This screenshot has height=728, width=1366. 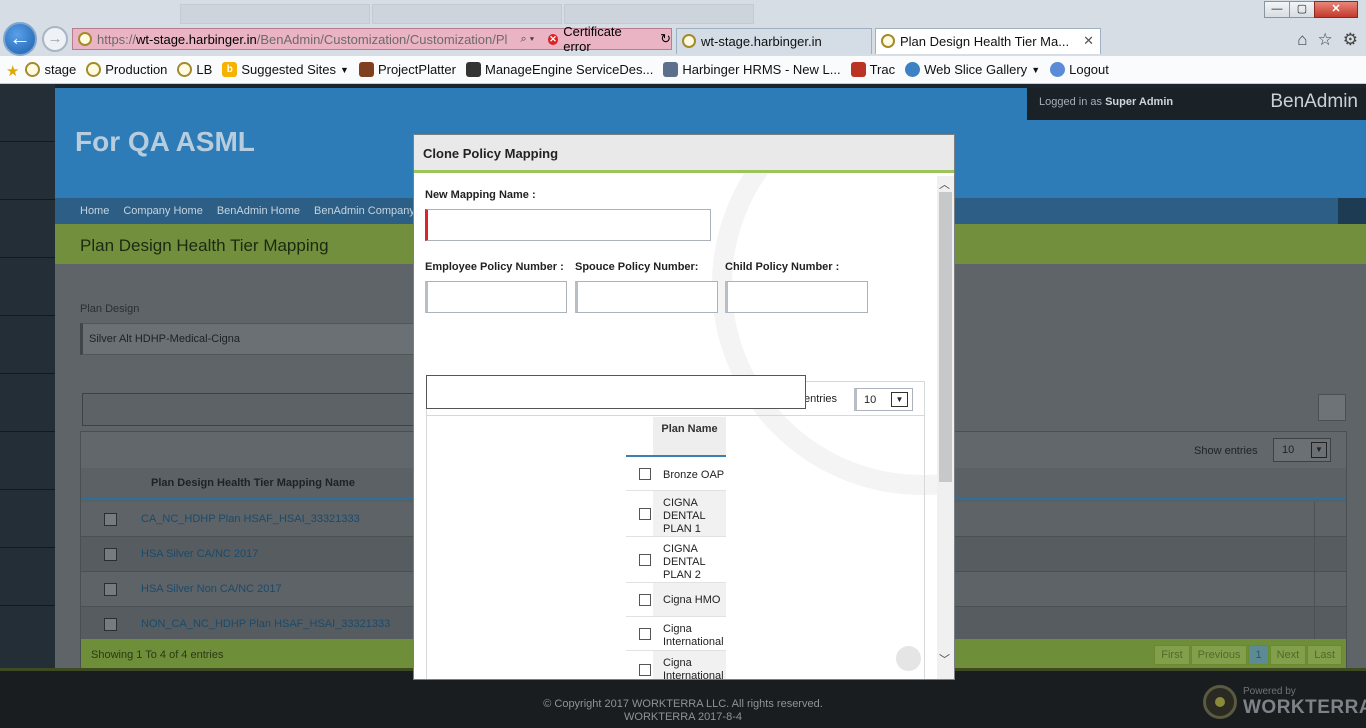 I want to click on tab-wt-stage: wt-stage.harbinger.in, so click(x=774, y=41).